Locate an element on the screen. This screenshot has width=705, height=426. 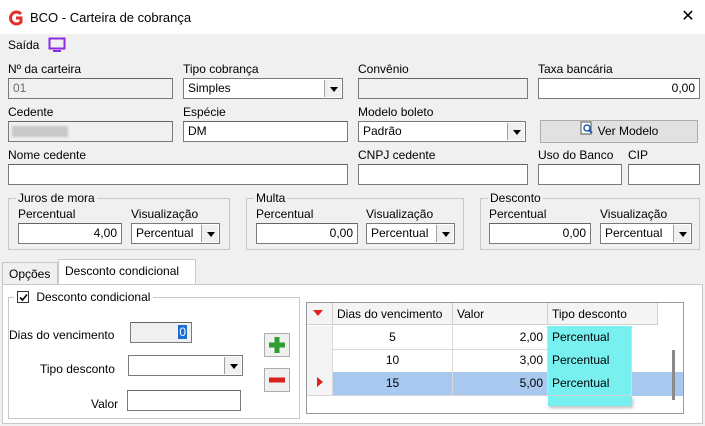
numero-field: 01 is located at coordinates (90, 88).